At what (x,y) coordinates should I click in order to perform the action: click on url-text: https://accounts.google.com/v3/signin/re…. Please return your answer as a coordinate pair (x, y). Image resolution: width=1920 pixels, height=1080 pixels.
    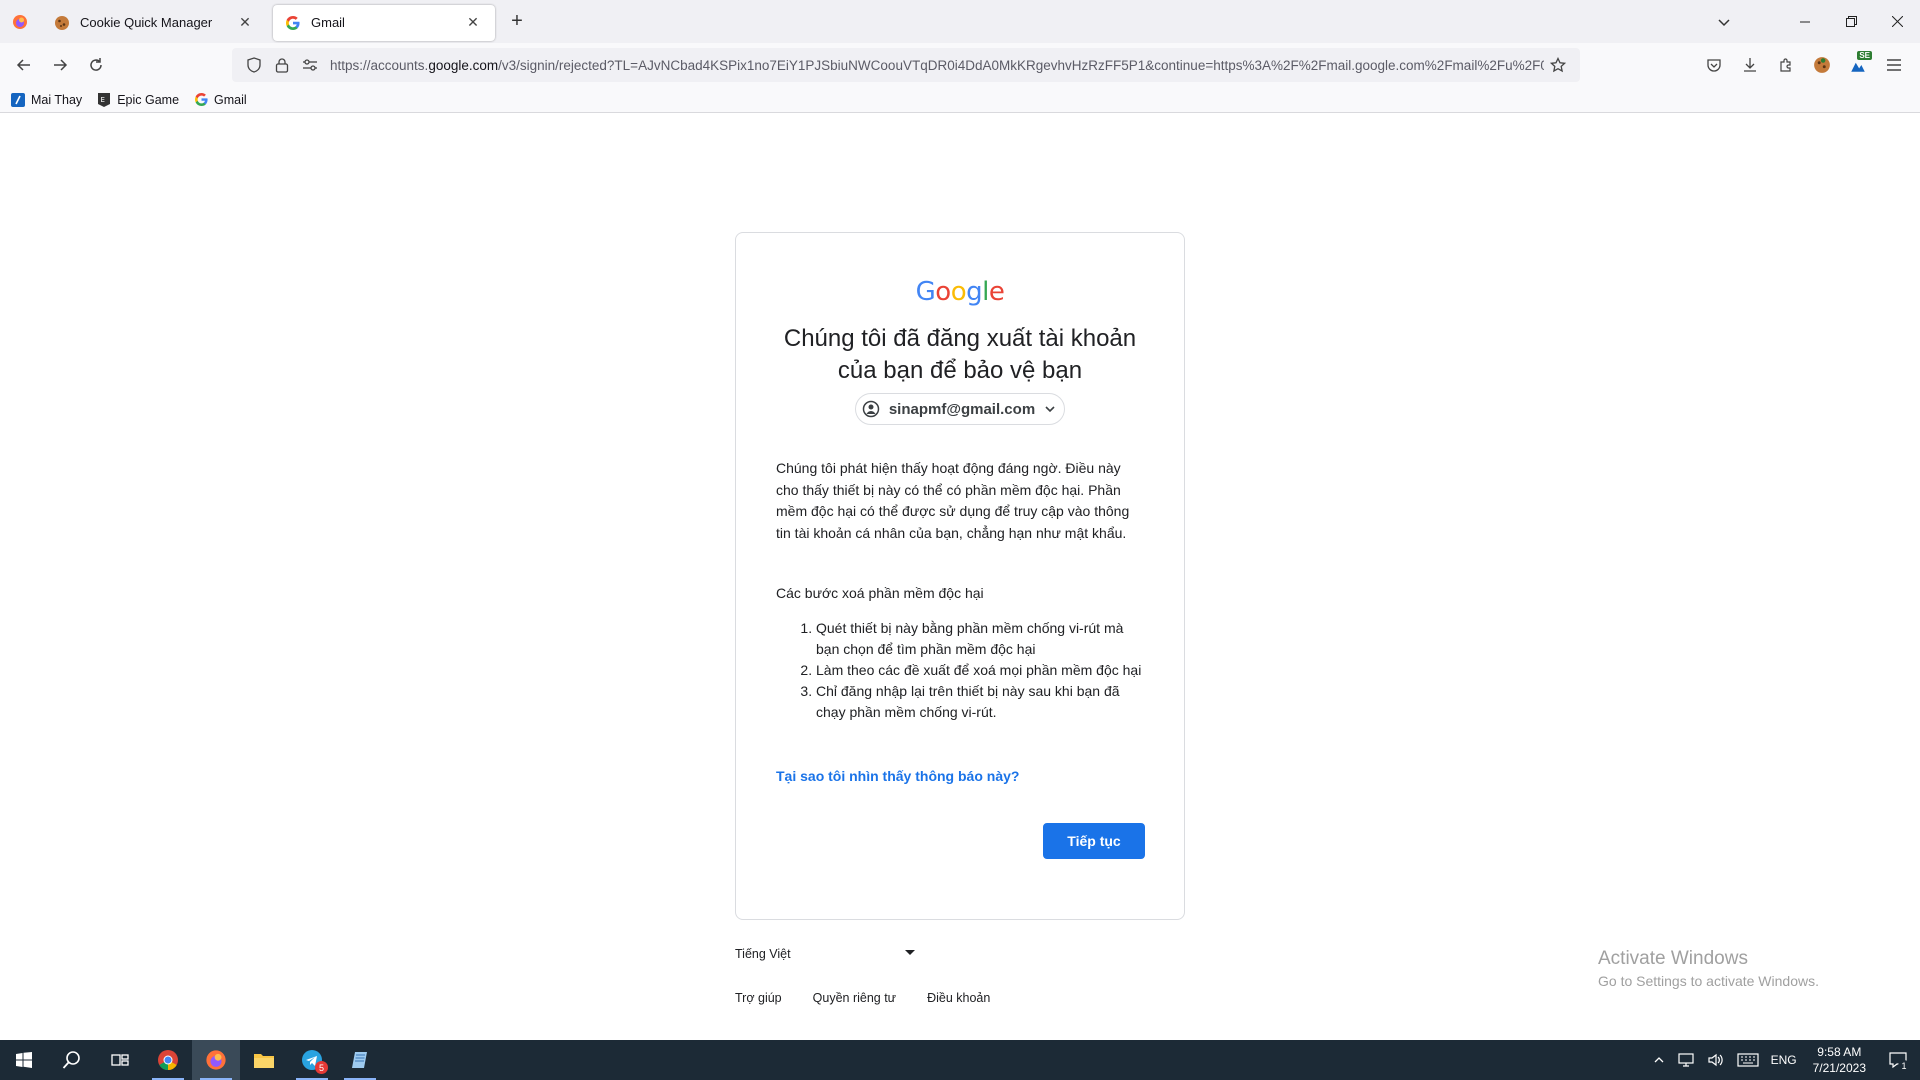
    Looking at the image, I should click on (934, 65).